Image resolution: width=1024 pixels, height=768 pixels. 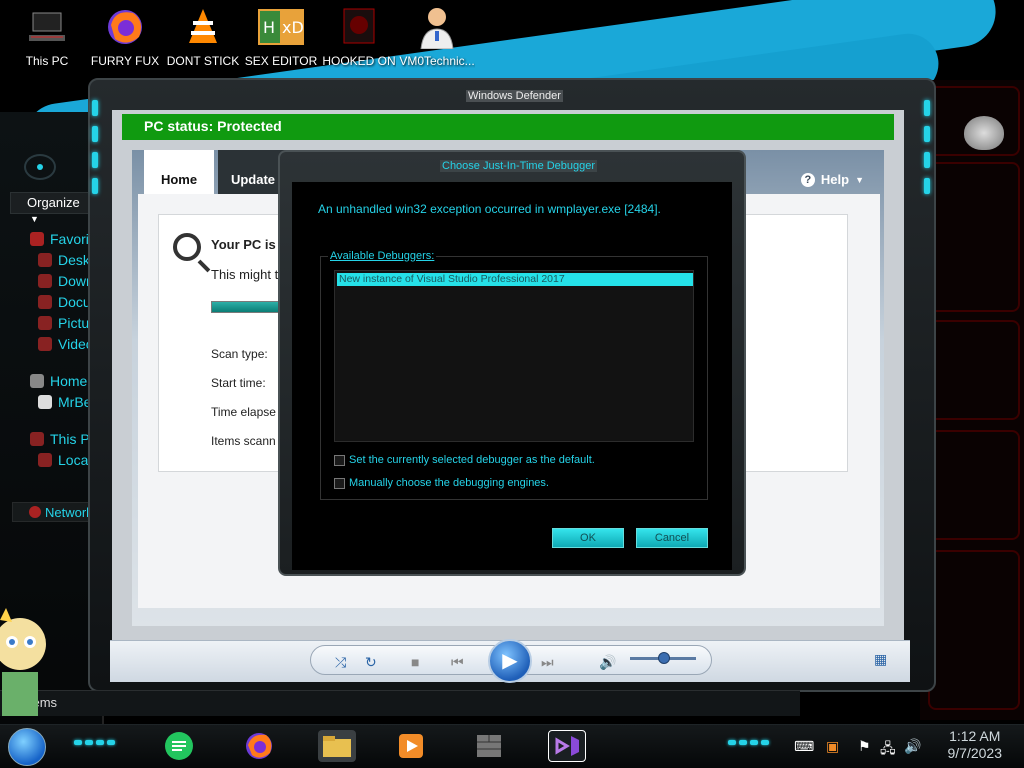 I want to click on start-button, so click(x=27, y=747).